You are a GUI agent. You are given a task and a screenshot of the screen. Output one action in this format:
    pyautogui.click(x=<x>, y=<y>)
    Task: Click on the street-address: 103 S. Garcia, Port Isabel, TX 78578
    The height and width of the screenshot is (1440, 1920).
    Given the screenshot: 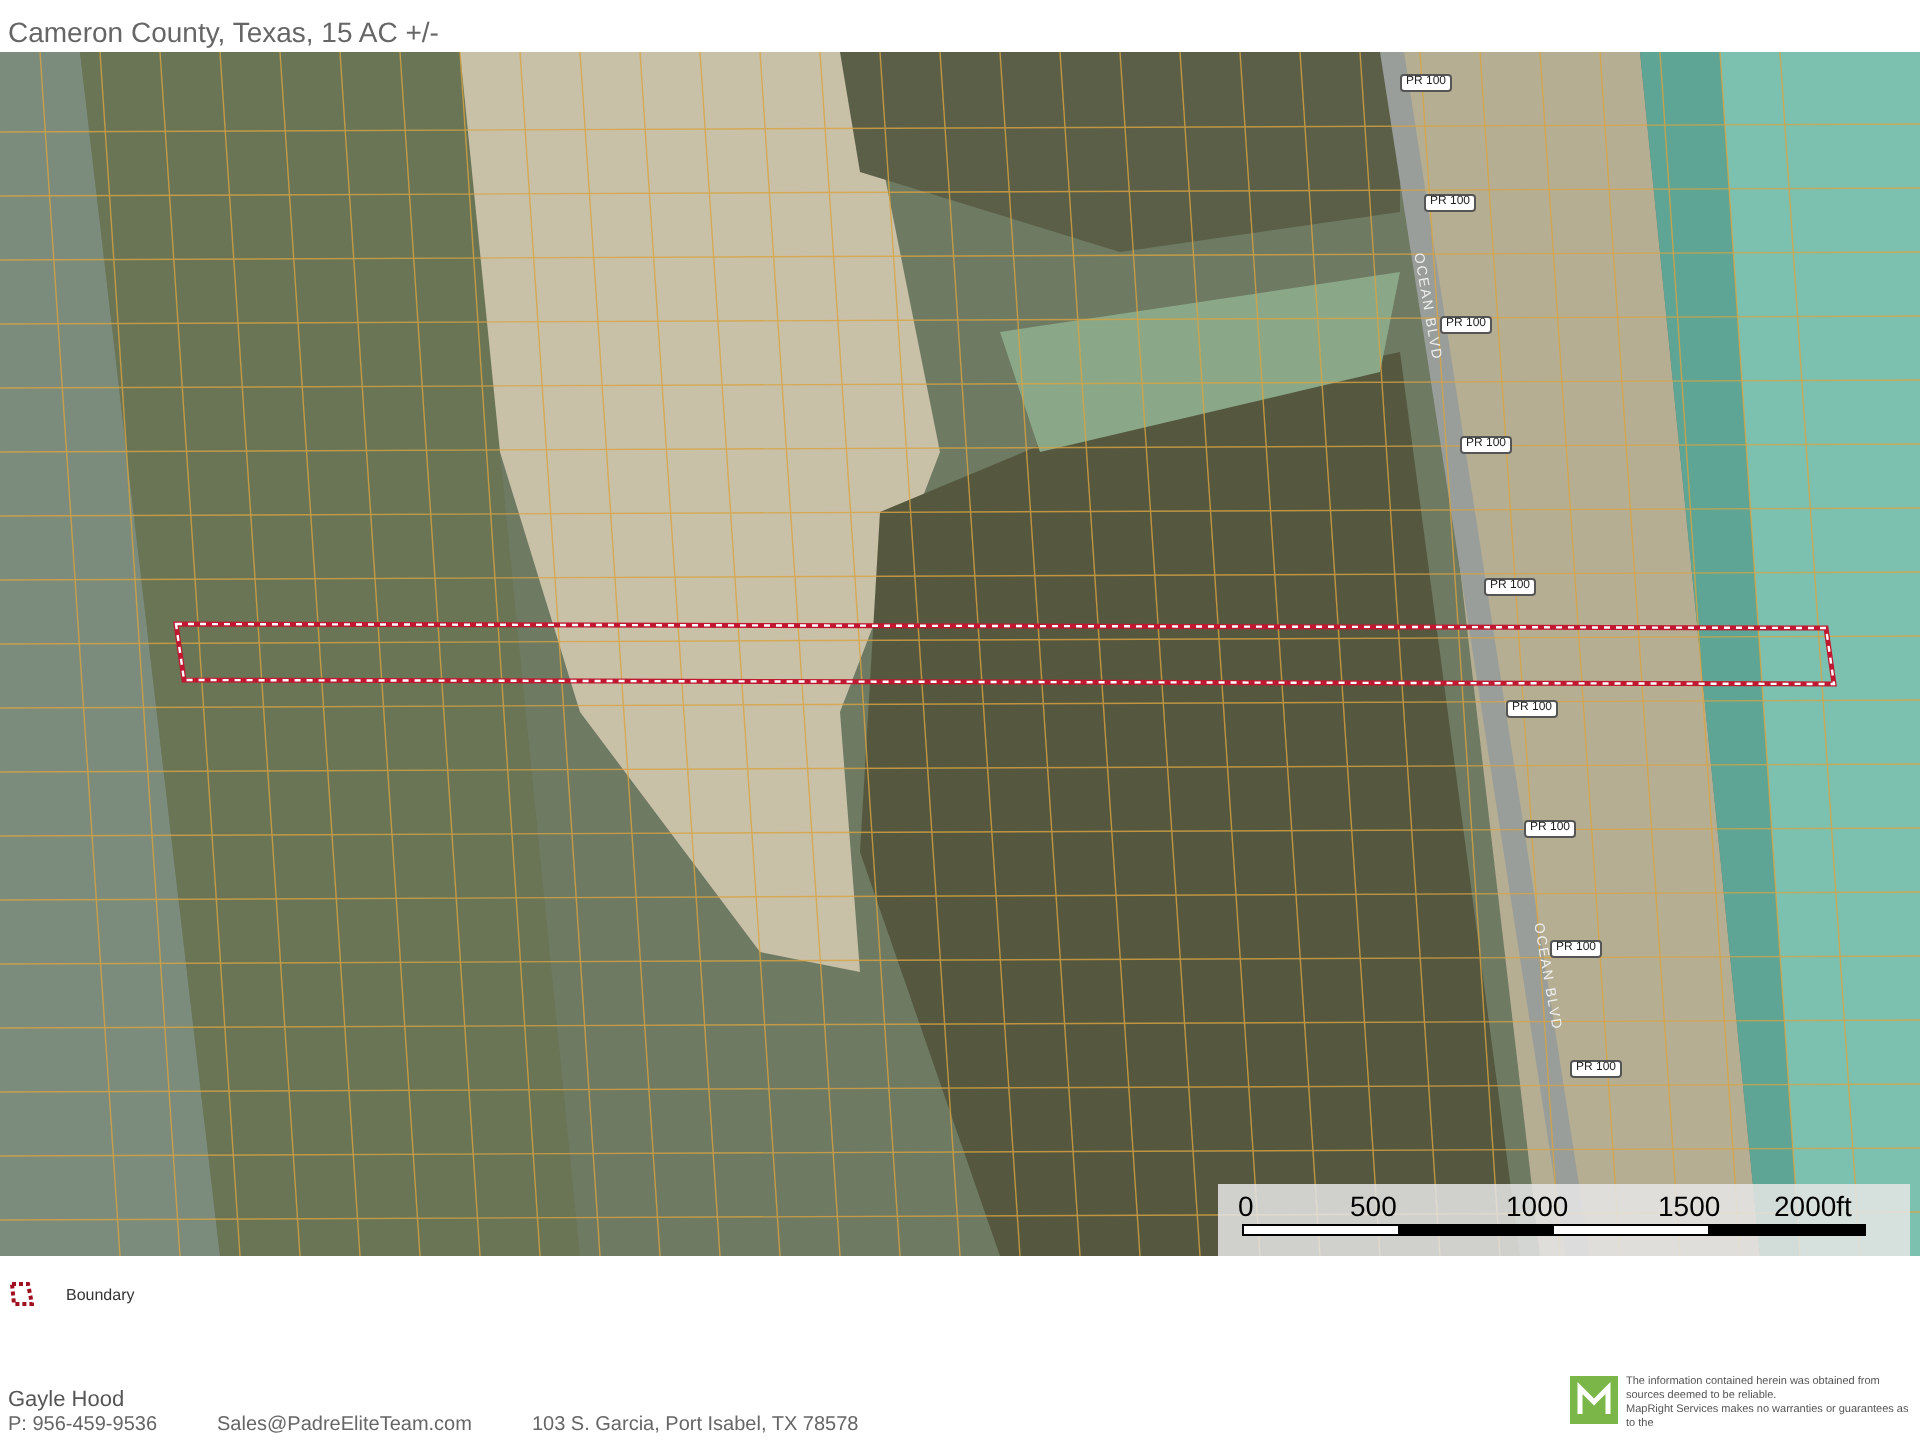 What is the action you would take?
    pyautogui.click(x=695, y=1425)
    